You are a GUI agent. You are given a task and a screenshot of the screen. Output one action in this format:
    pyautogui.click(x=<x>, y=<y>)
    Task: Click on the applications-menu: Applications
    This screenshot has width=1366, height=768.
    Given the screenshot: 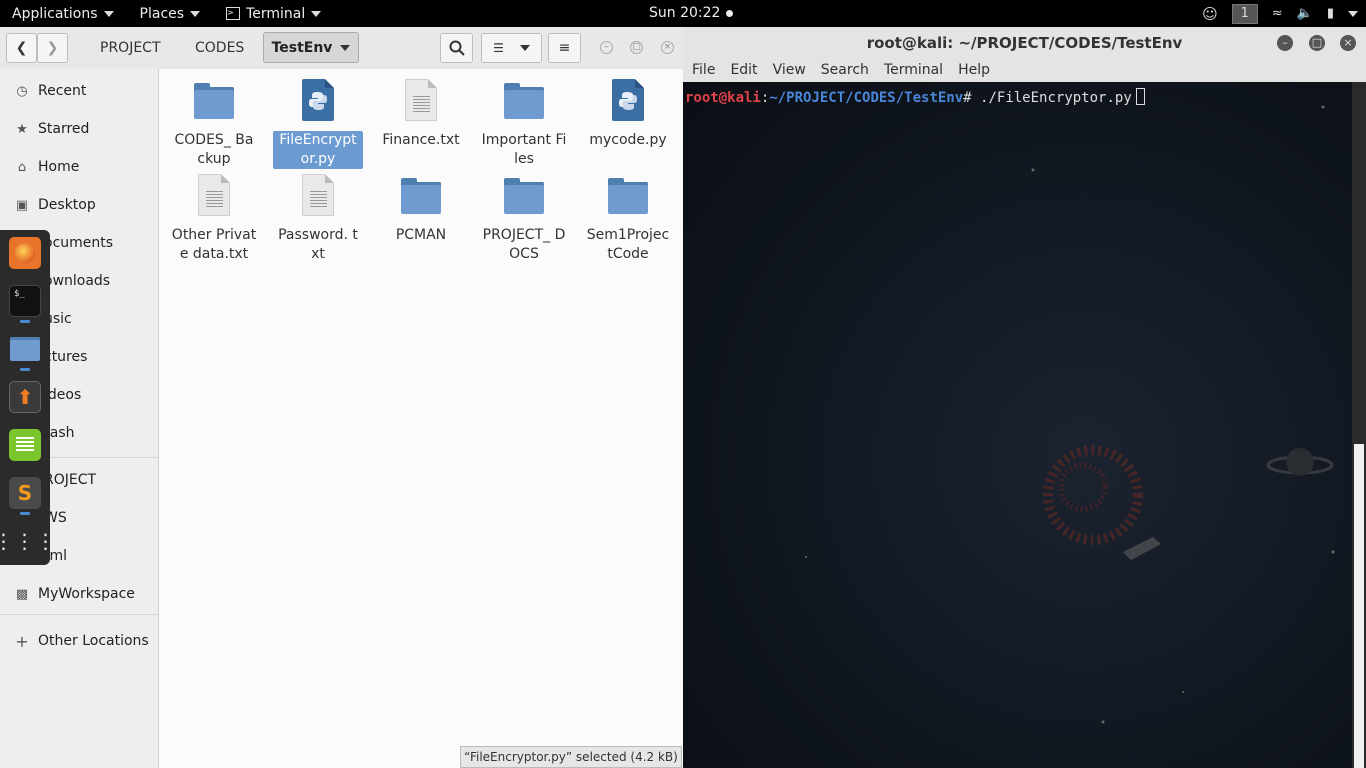 What is the action you would take?
    pyautogui.click(x=63, y=14)
    